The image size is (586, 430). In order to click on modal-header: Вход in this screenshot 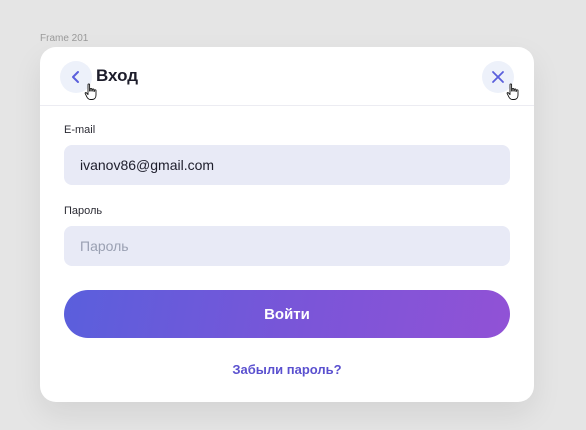, I will do `click(287, 76)`.